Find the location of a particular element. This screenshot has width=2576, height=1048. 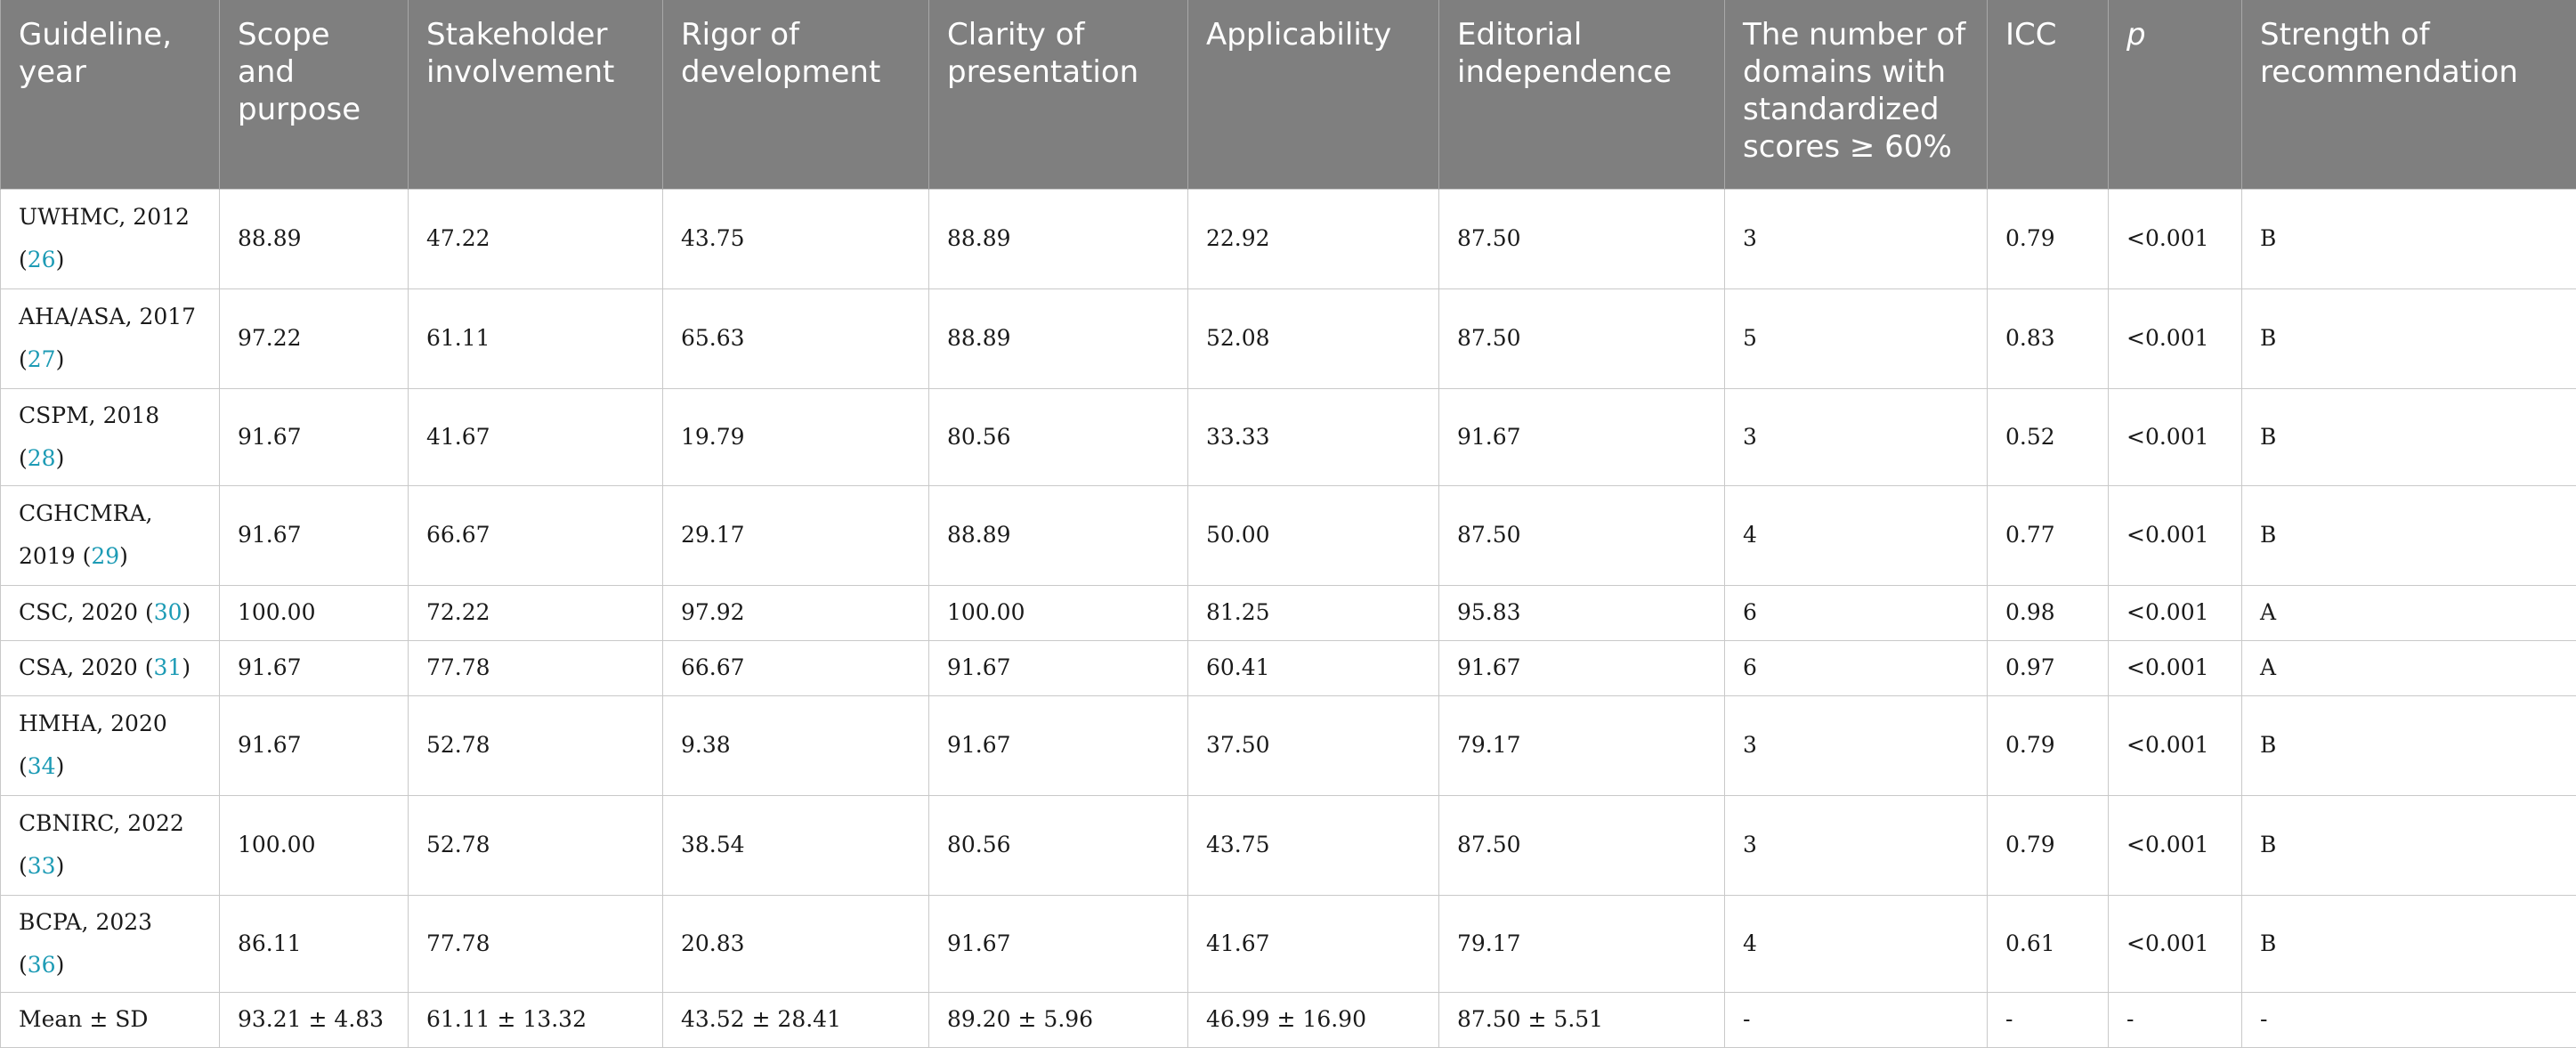

table-cell: 61.11 is located at coordinates (536, 338).